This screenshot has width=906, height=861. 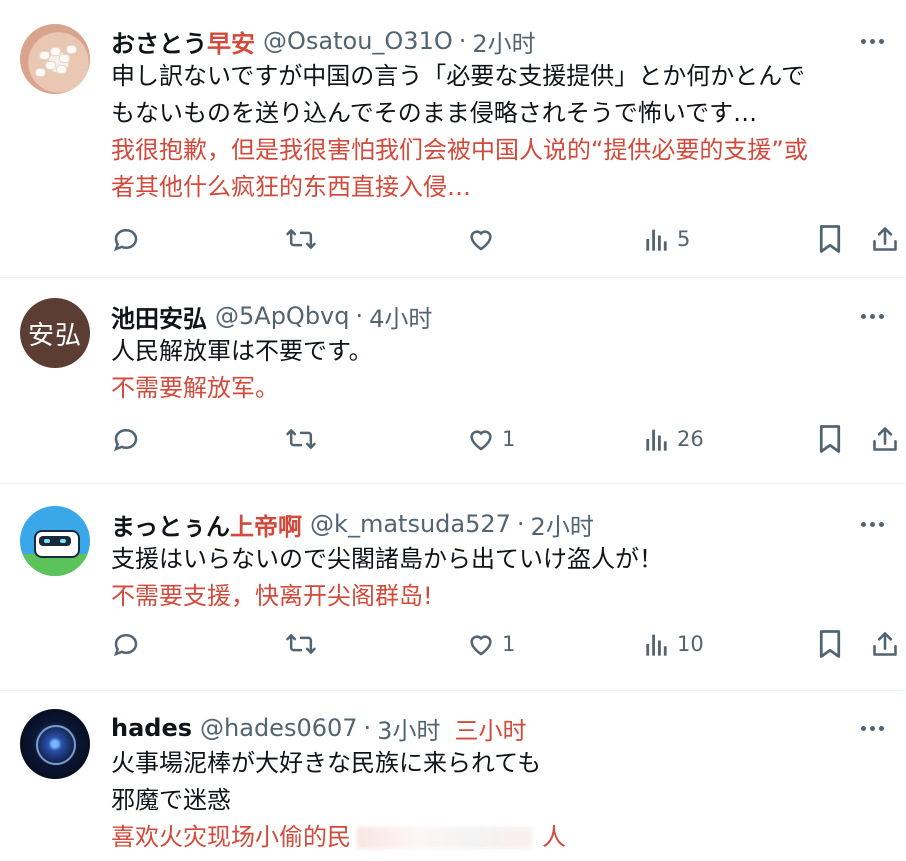 I want to click on post-text-line: 支援はいらないので尖閣諸島から出ていけ盗人が！, so click(x=387, y=559).